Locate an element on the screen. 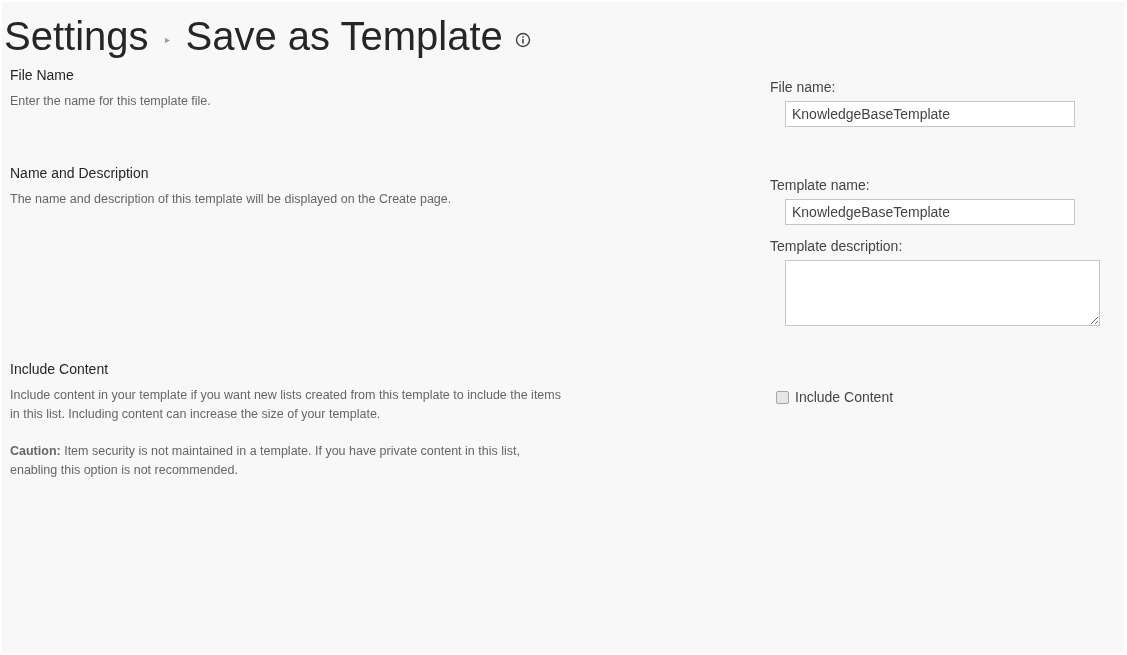 The width and height of the screenshot is (1127, 655). section-description: Caution: Item security is not maintained in a template. If you have private content in this list, enabling this option is not recommended. is located at coordinates (265, 461).